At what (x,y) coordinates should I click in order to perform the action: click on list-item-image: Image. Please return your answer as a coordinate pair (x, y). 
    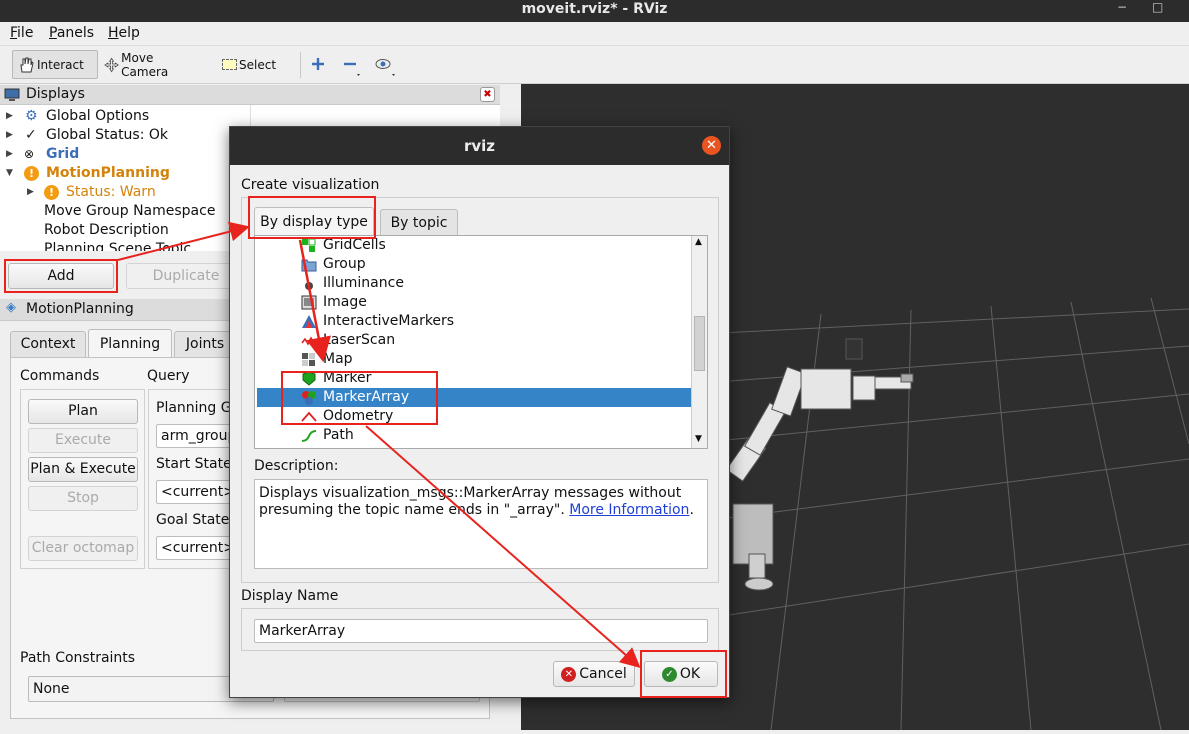
    Looking at the image, I should click on (474, 302).